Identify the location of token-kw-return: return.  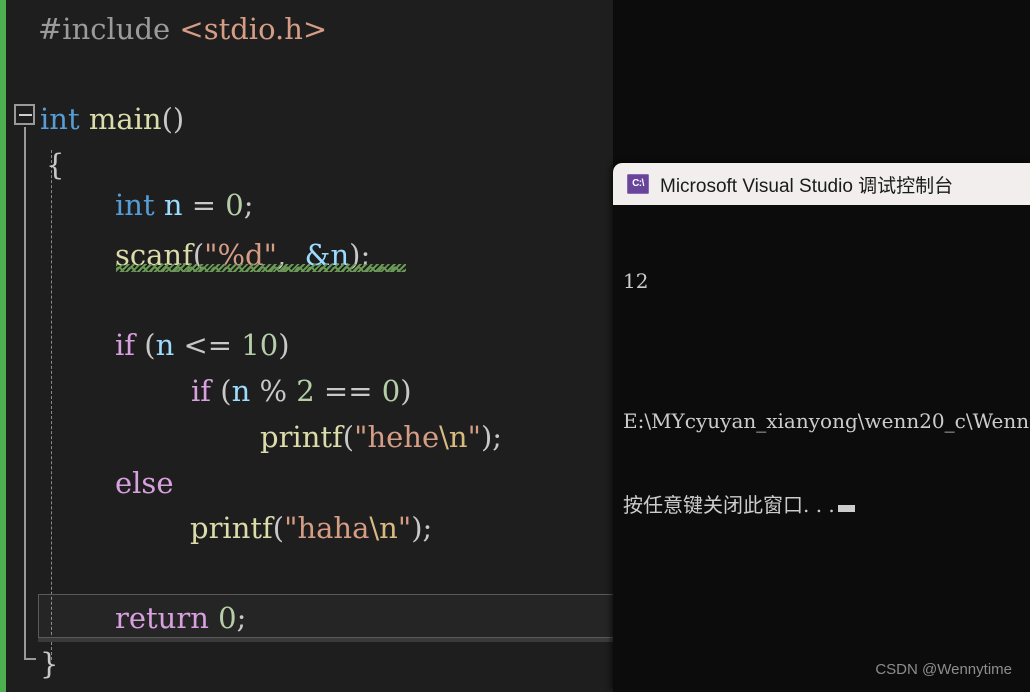
(162, 618).